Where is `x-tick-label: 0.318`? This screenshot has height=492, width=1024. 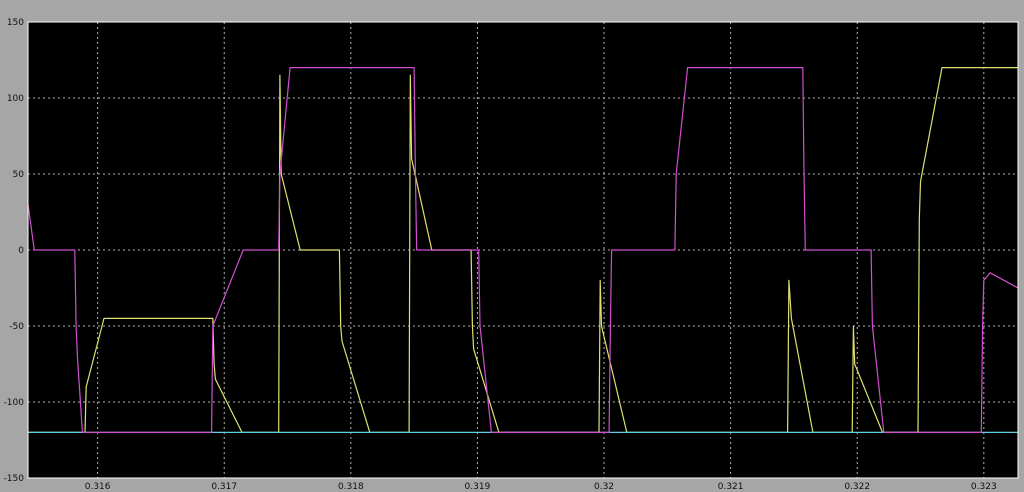
x-tick-label: 0.318 is located at coordinates (351, 487).